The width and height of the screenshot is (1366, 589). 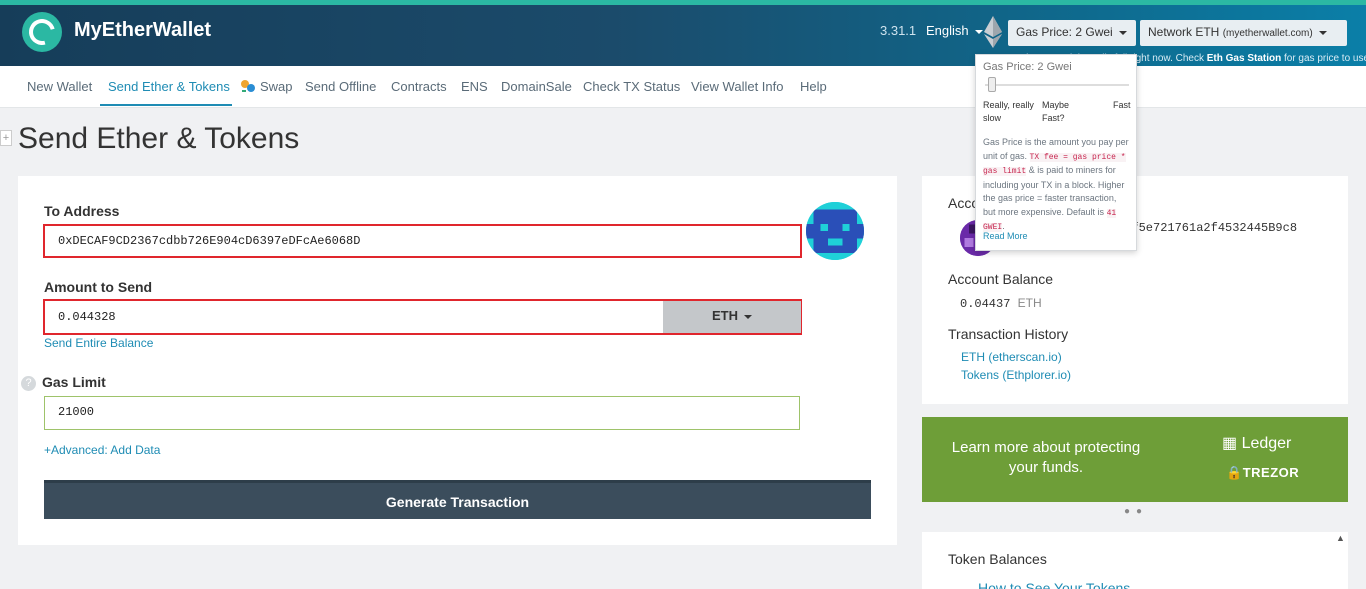 I want to click on gas-note-text-end: for gas price to use., so click(x=1323, y=58).